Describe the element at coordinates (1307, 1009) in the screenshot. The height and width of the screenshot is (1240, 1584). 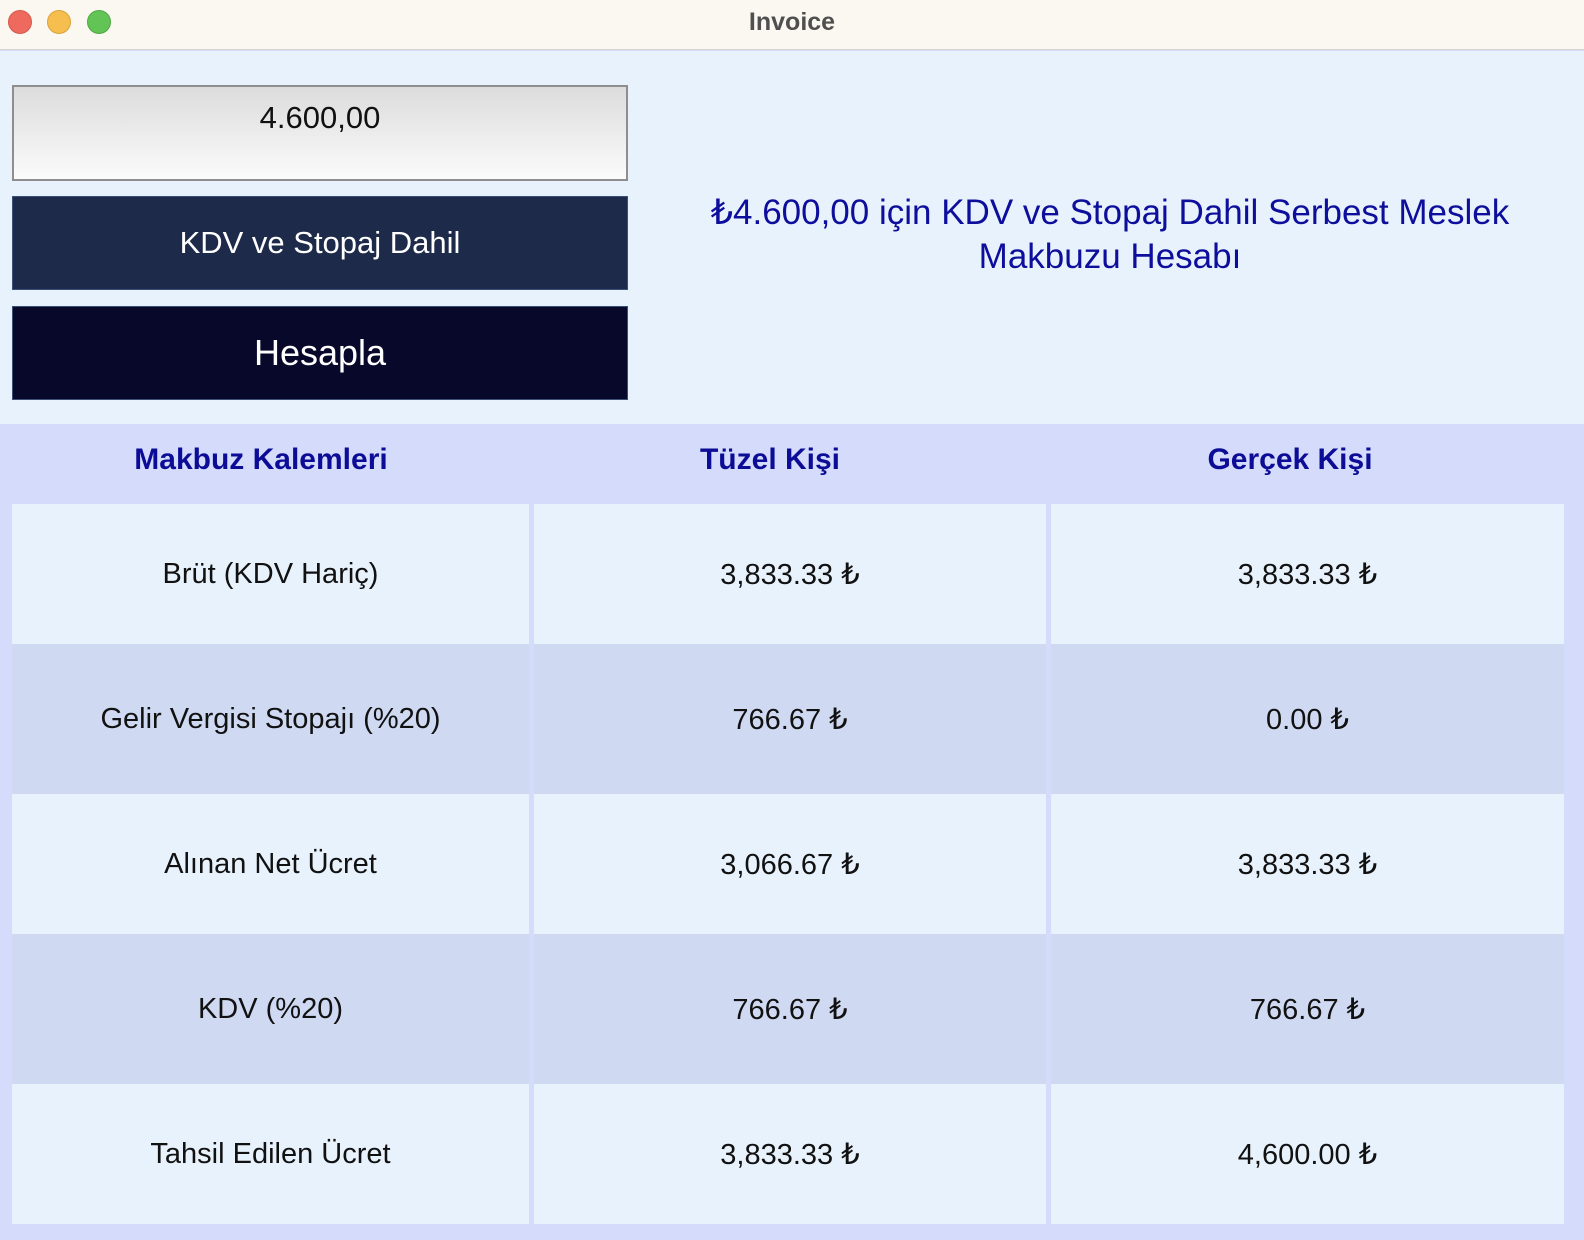
I see `gercek-cell: 766.67 ₺` at that location.